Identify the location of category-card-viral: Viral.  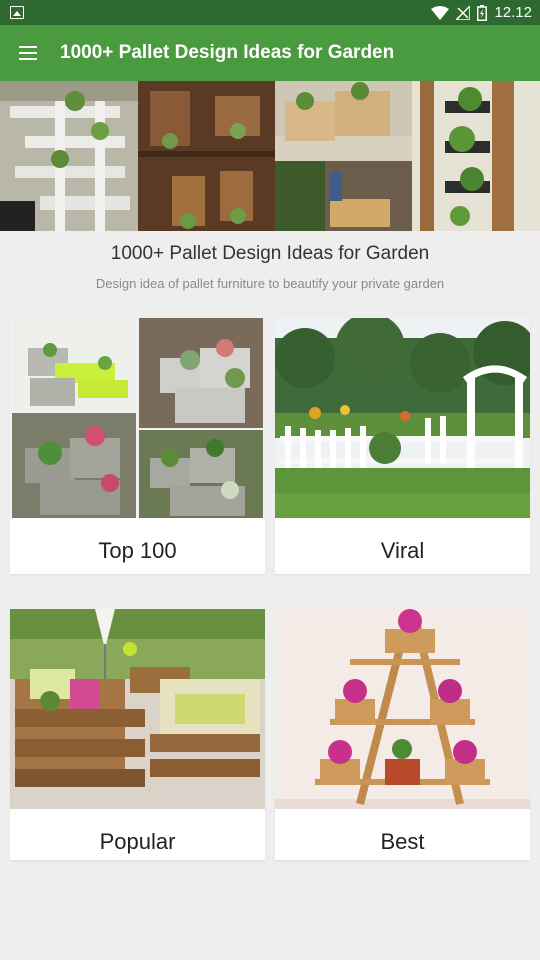
(402, 446).